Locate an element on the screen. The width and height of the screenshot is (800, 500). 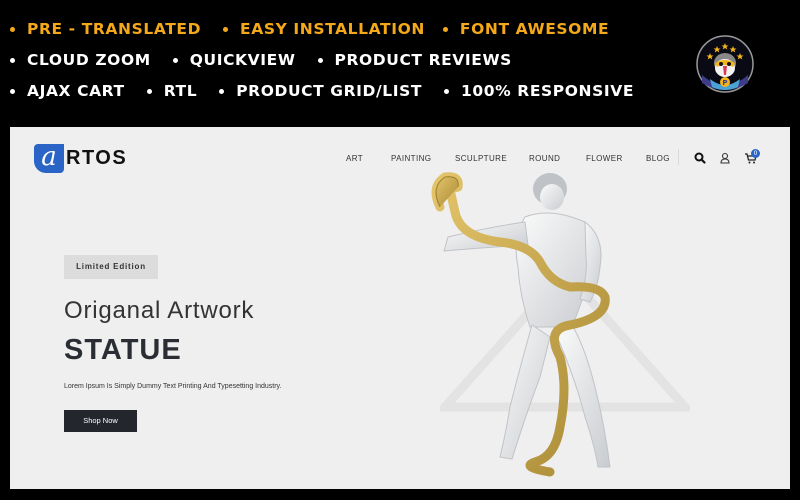
feature-item: PRODUCT GRID/LIST is located at coordinates (320, 91).